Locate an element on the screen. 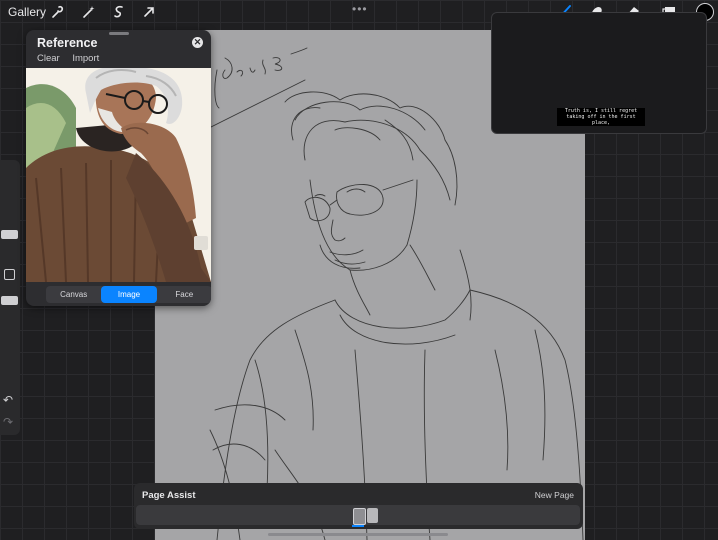 The image size is (718, 540). page-thumbnail-strip is located at coordinates (358, 516).